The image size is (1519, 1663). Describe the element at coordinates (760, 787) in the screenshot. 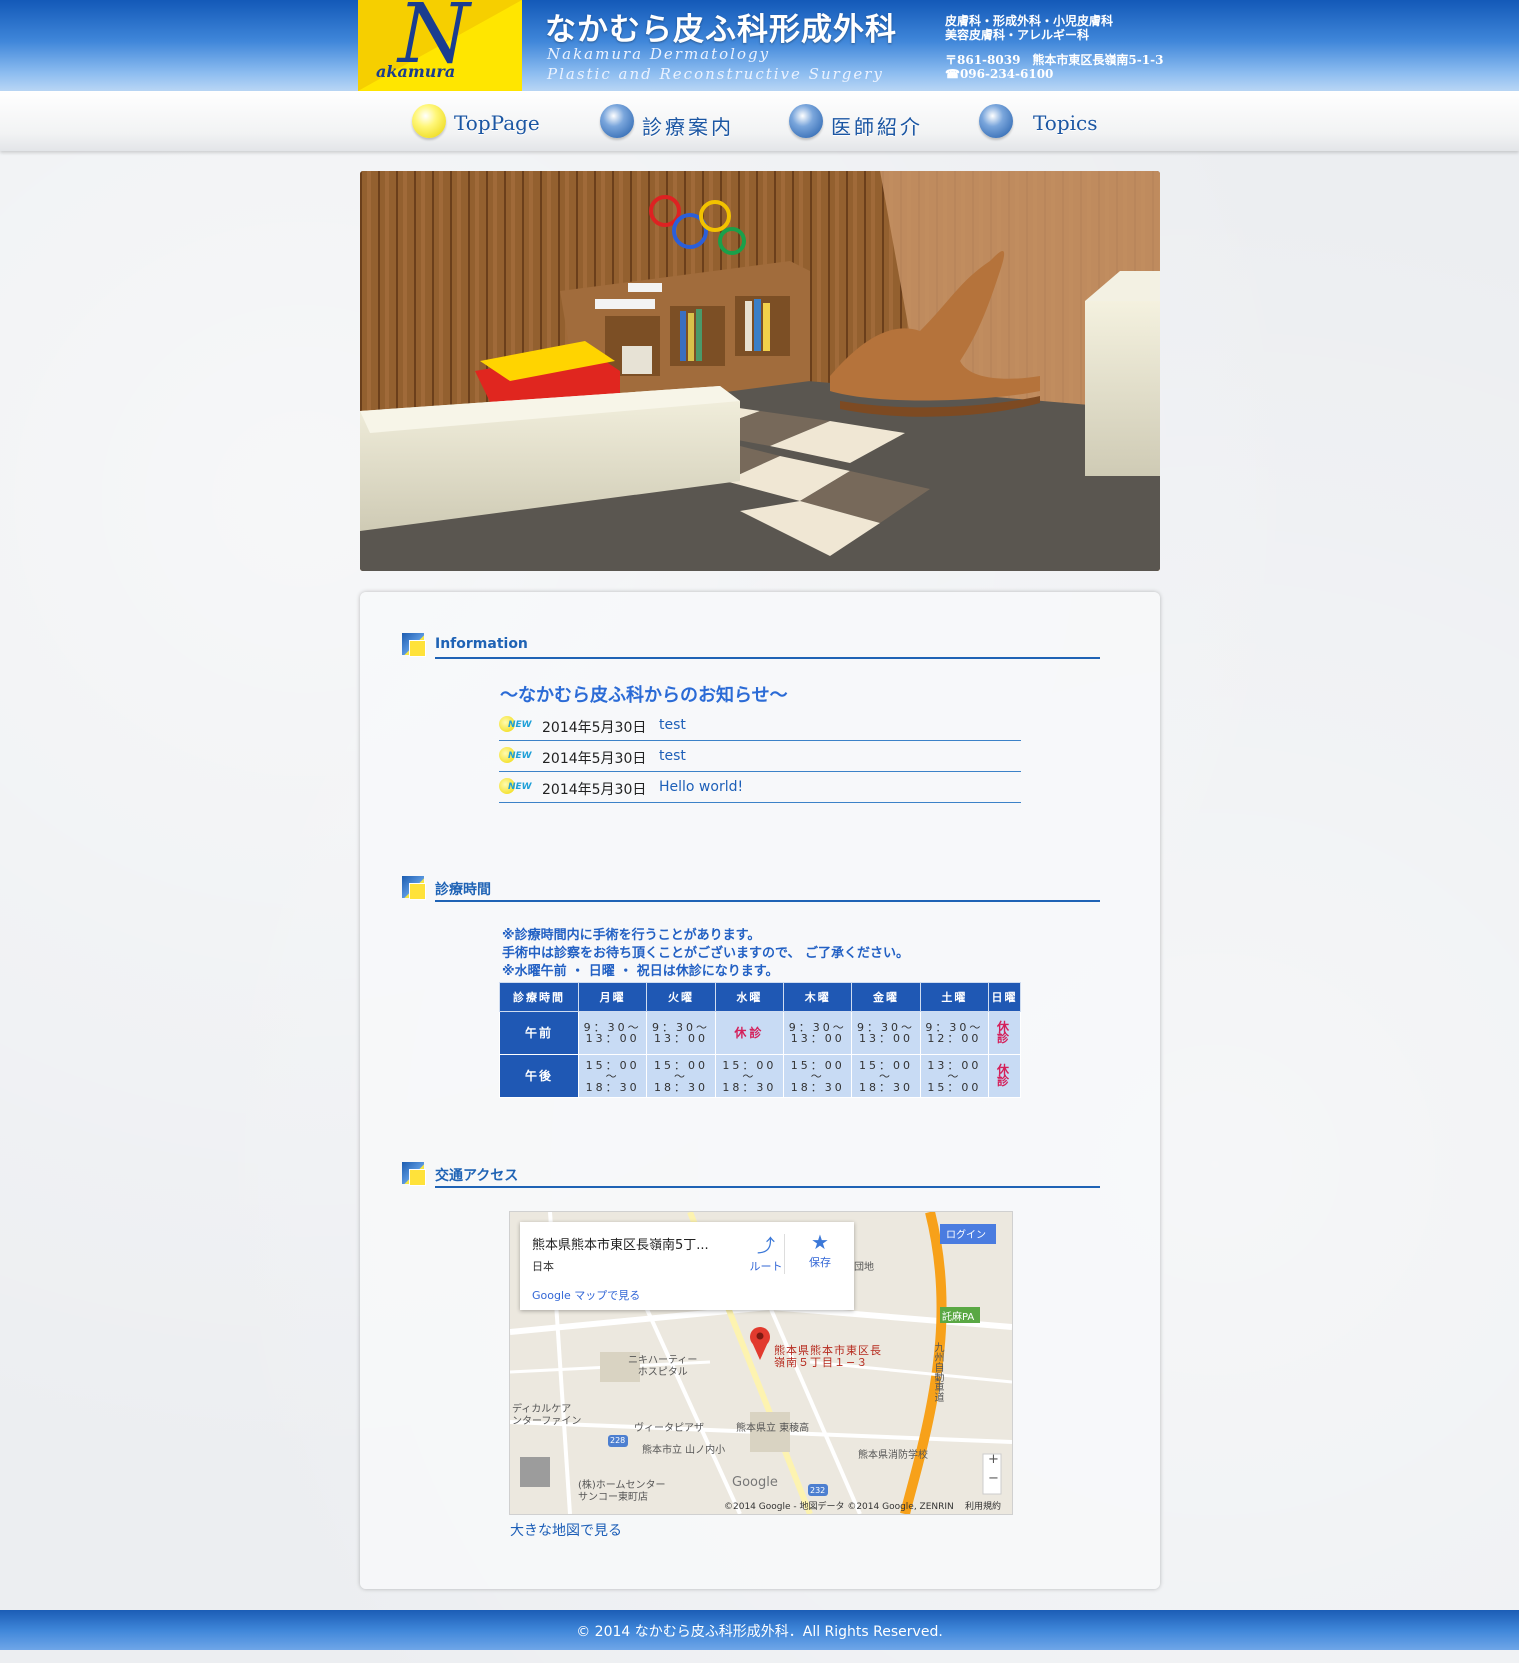

I see `news-item: NEW 2014年5月30日 Hello world!` at that location.